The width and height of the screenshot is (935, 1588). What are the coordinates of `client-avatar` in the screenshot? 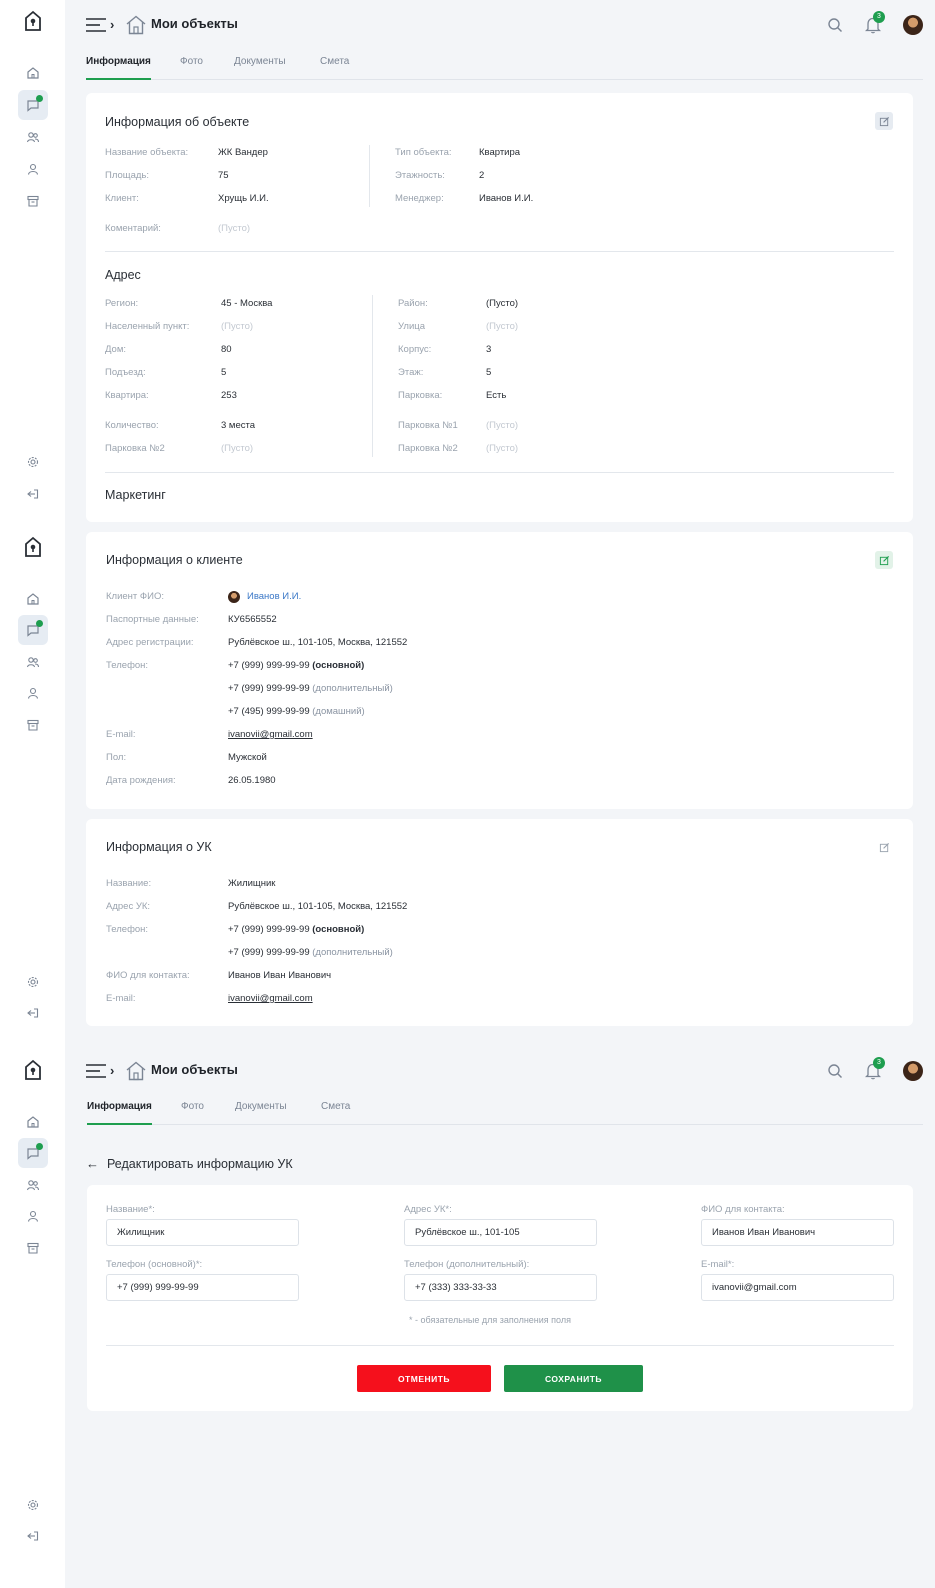 It's located at (234, 597).